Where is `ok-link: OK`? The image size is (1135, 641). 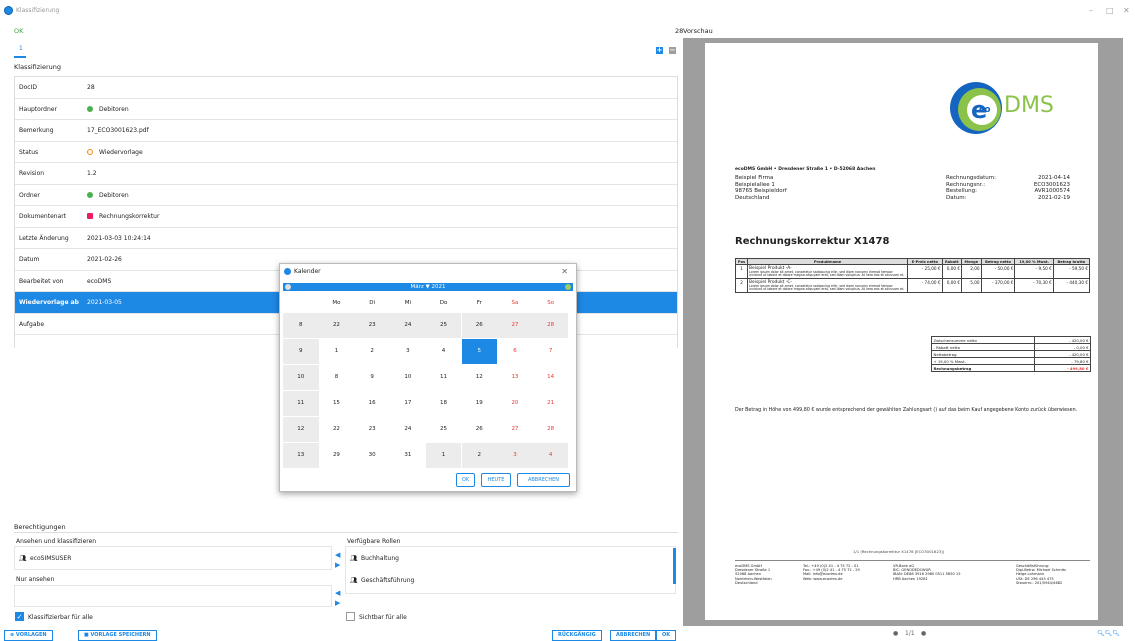
ok-link: OK is located at coordinates (18, 31).